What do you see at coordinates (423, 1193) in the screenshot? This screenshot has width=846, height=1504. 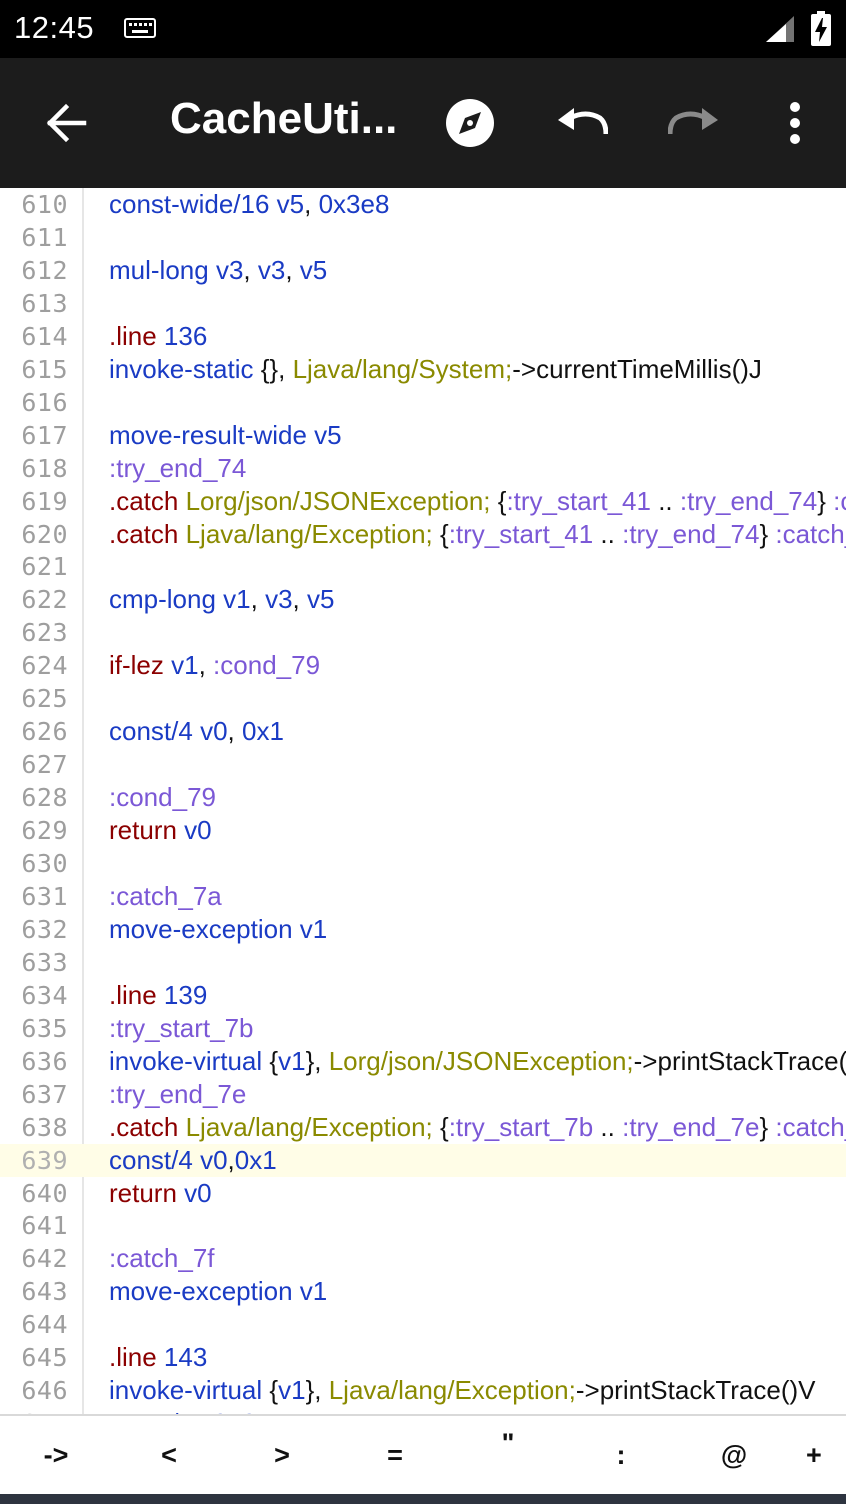 I see `code-line: 640 return v0` at bounding box center [423, 1193].